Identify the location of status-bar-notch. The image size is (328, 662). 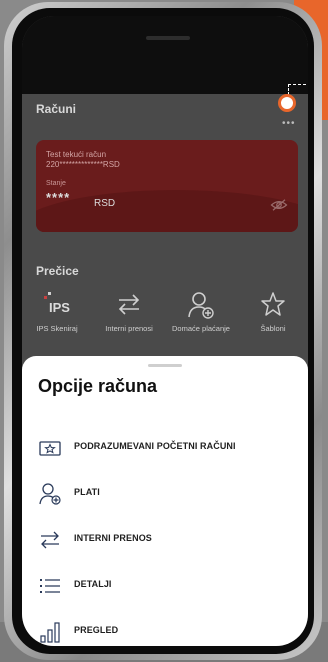
(165, 55).